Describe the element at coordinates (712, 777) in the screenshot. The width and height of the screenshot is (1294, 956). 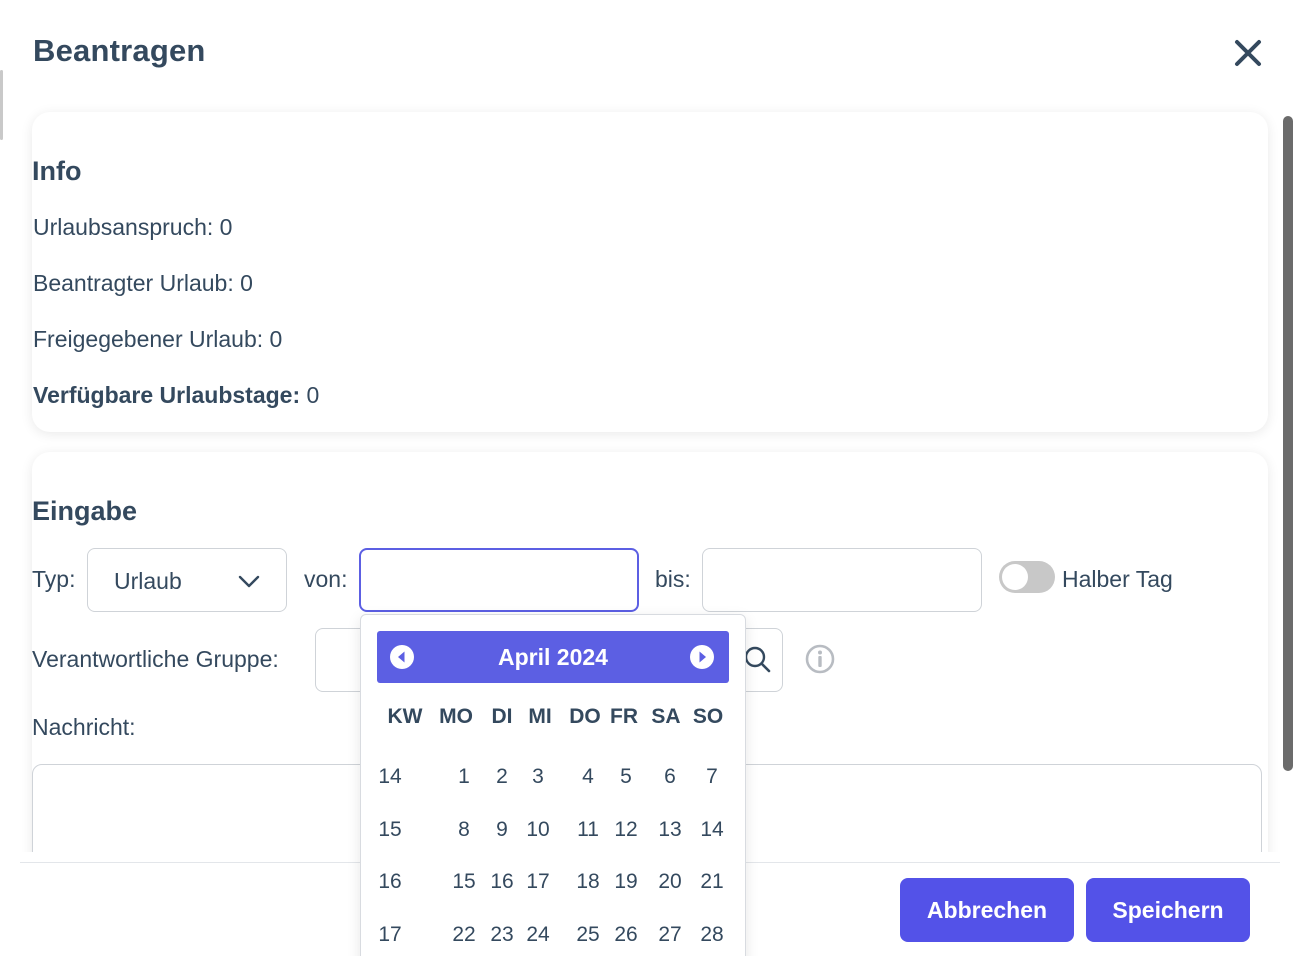
I see `calendar-day: 7` at that location.